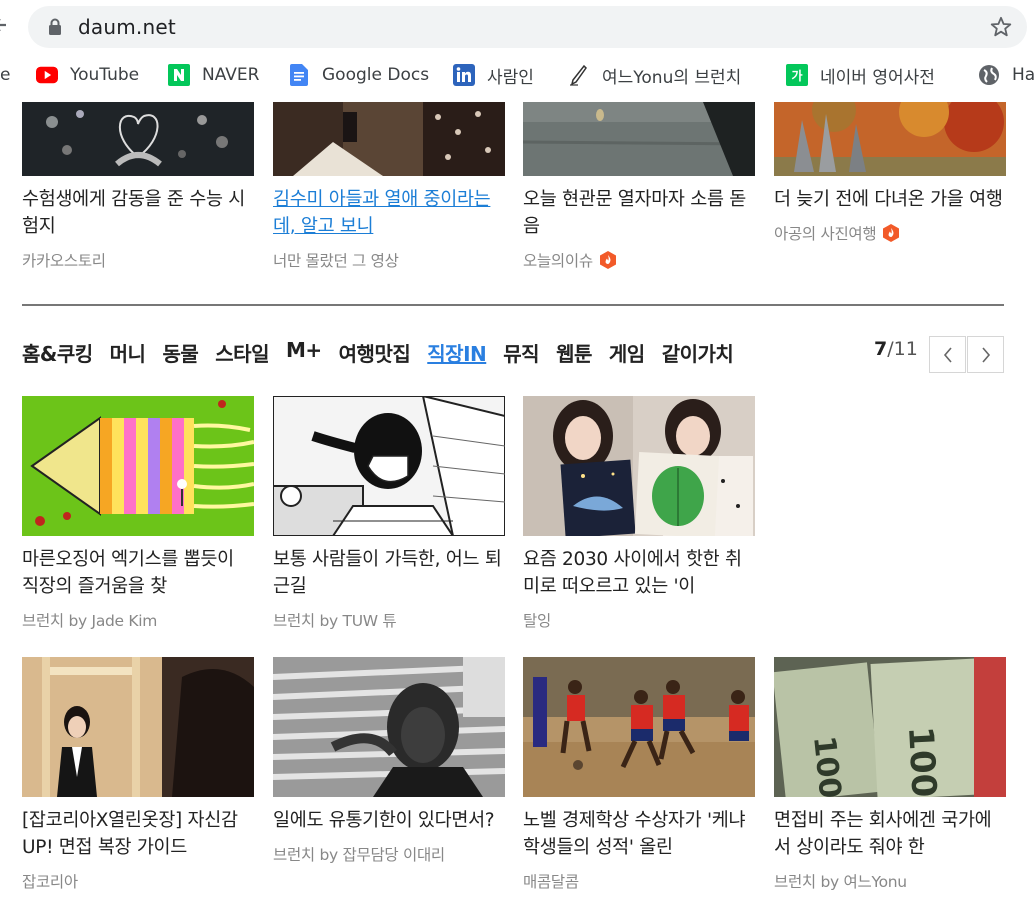 The height and width of the screenshot is (912, 1034). What do you see at coordinates (179, 75) in the screenshot?
I see `naver-icon` at bounding box center [179, 75].